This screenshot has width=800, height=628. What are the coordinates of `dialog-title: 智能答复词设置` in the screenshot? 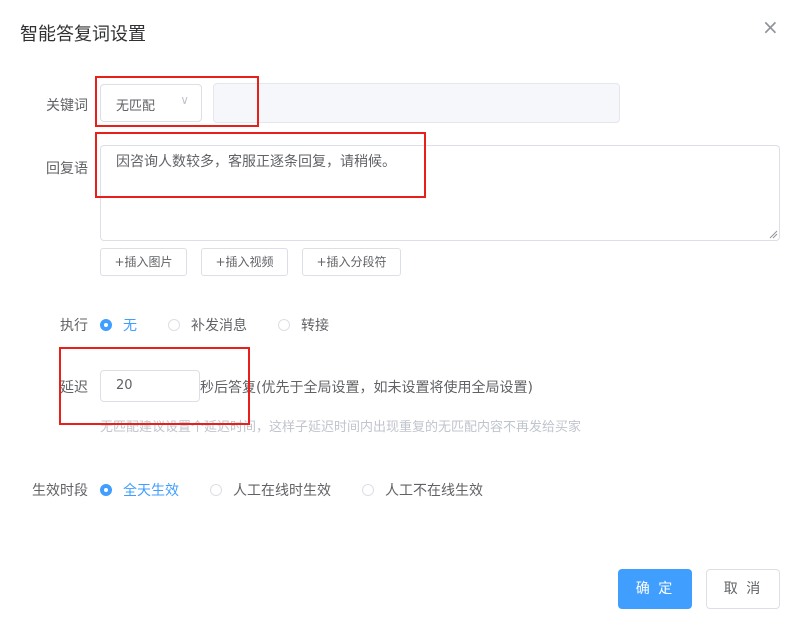 It's located at (83, 34).